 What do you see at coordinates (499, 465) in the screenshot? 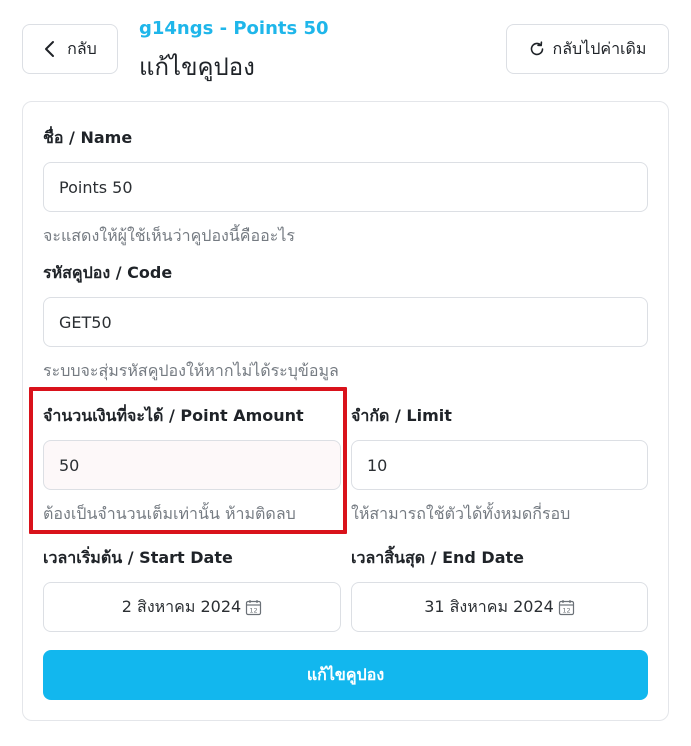
I see `limit-input: 10` at bounding box center [499, 465].